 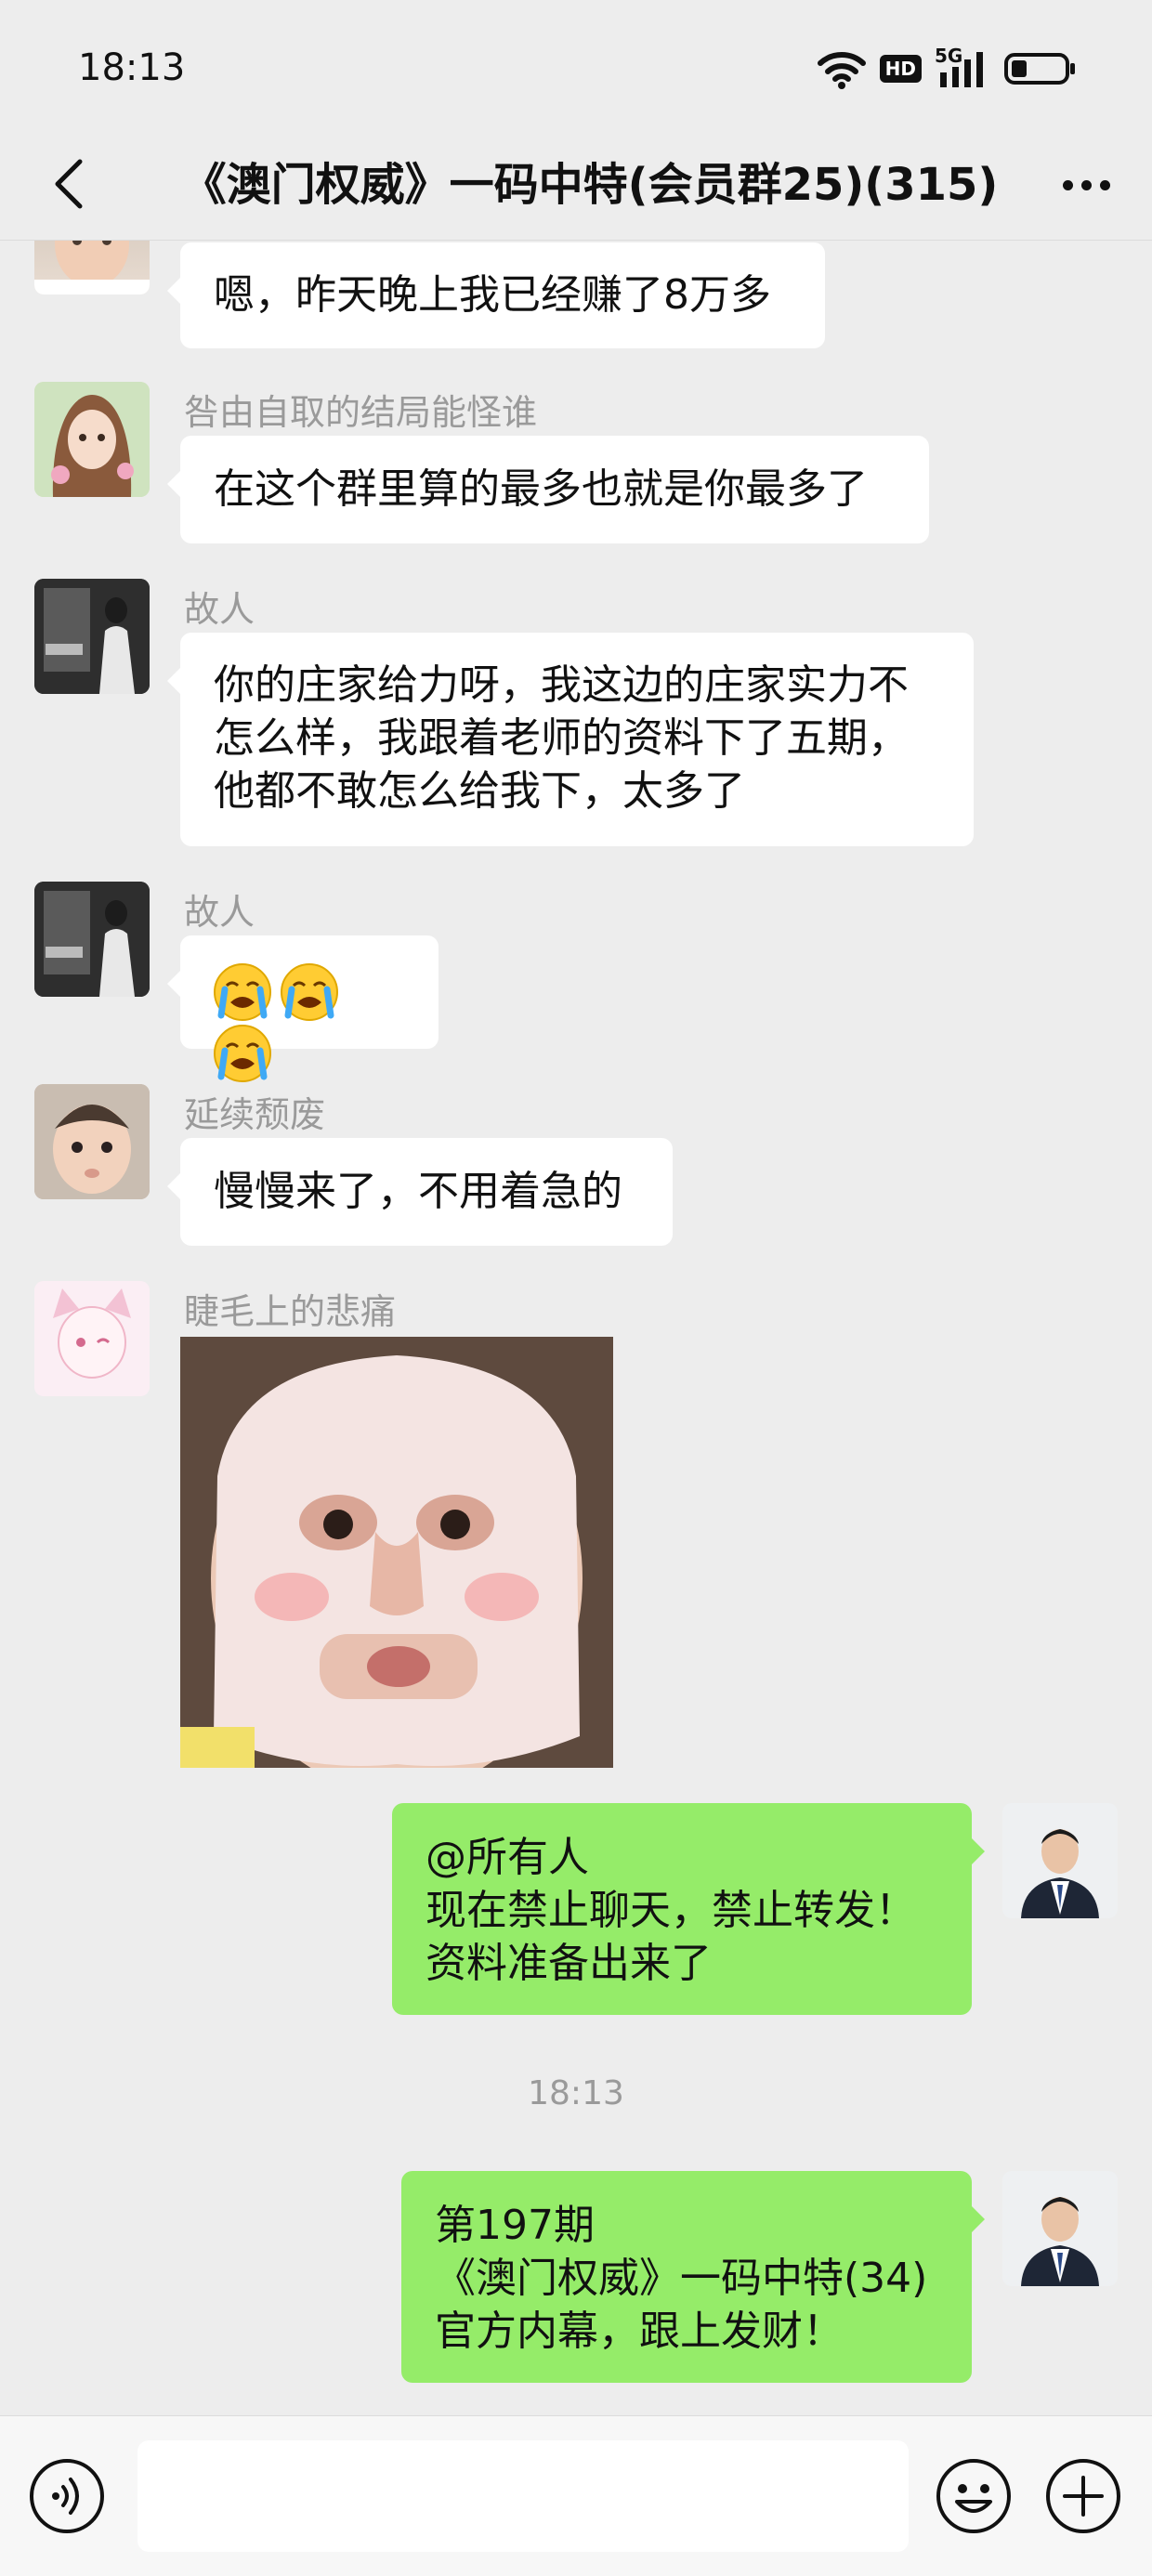 What do you see at coordinates (1083, 2496) in the screenshot?
I see `plus-icon` at bounding box center [1083, 2496].